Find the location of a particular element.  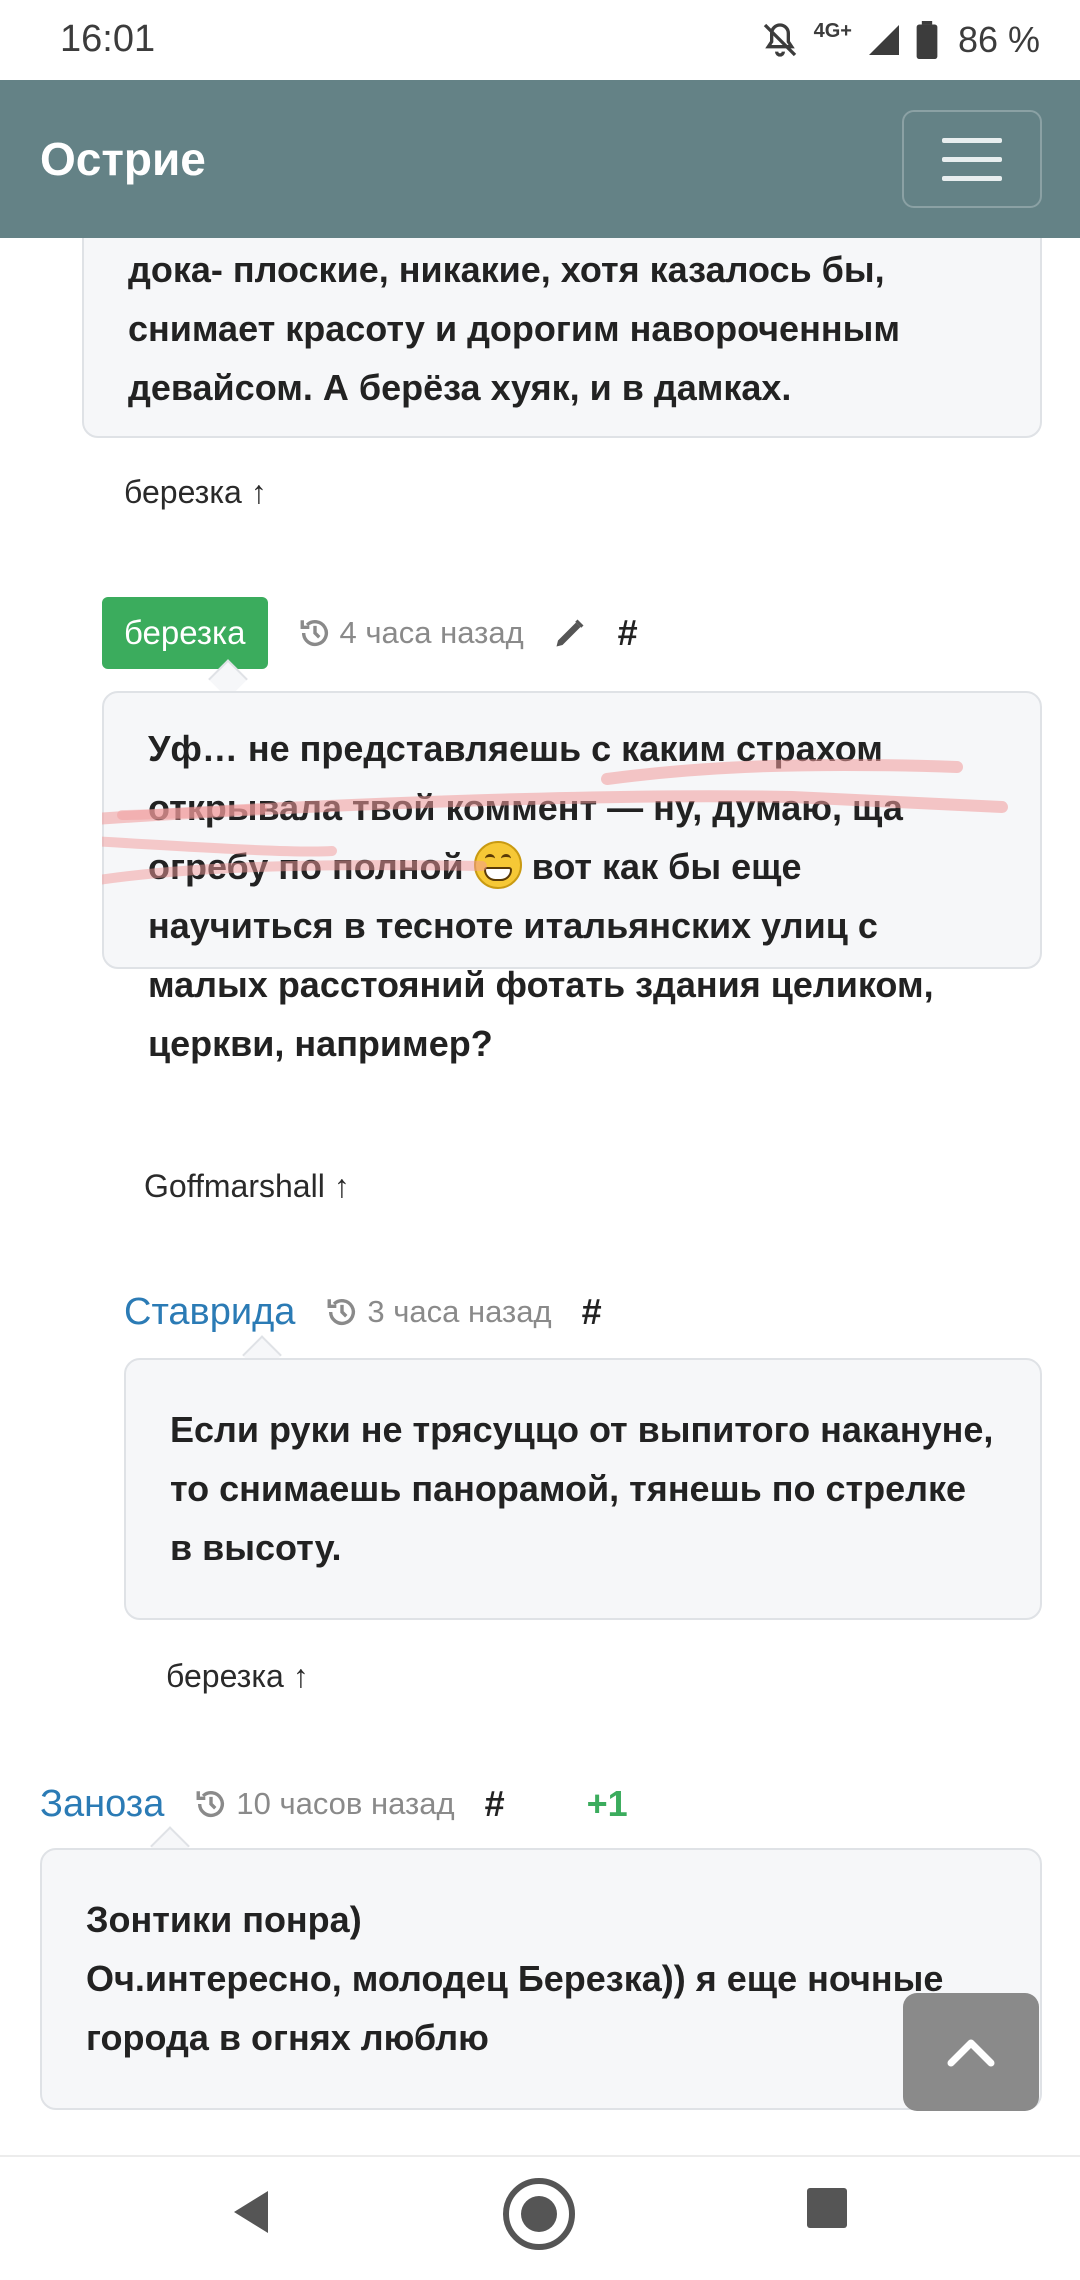

comment-time: 4 часа назад is located at coordinates (411, 633).